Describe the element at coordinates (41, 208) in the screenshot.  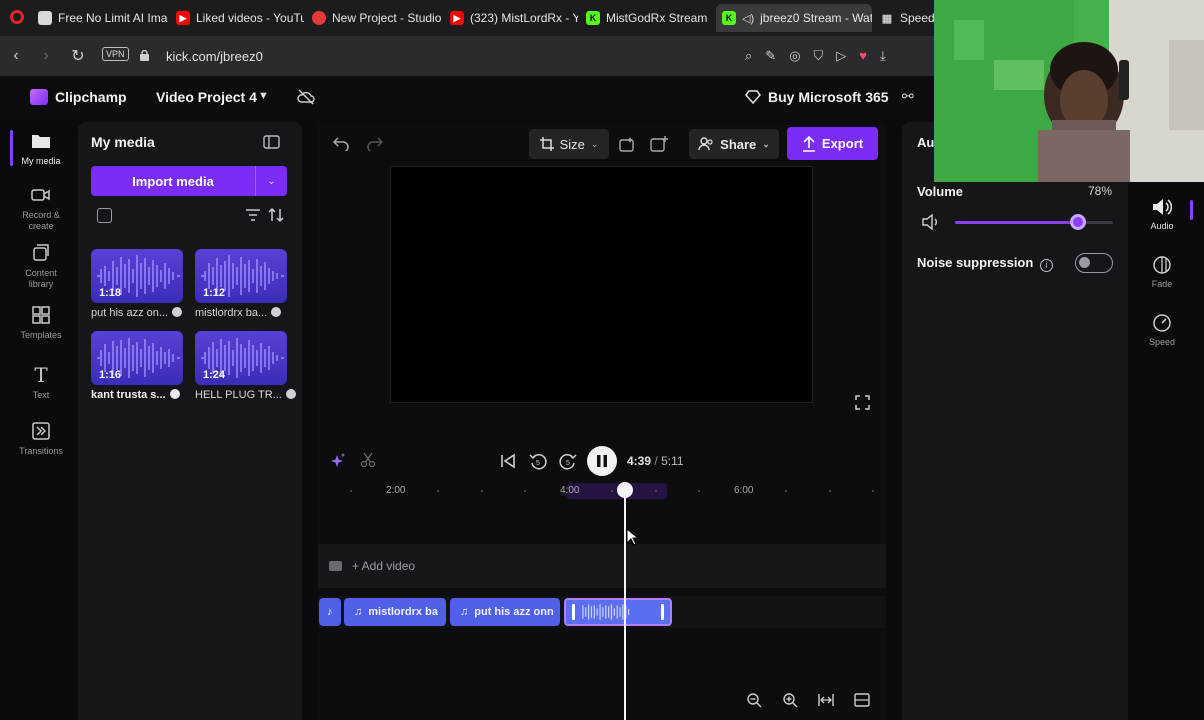
I see `rail-item-record-create: Record & create` at that location.